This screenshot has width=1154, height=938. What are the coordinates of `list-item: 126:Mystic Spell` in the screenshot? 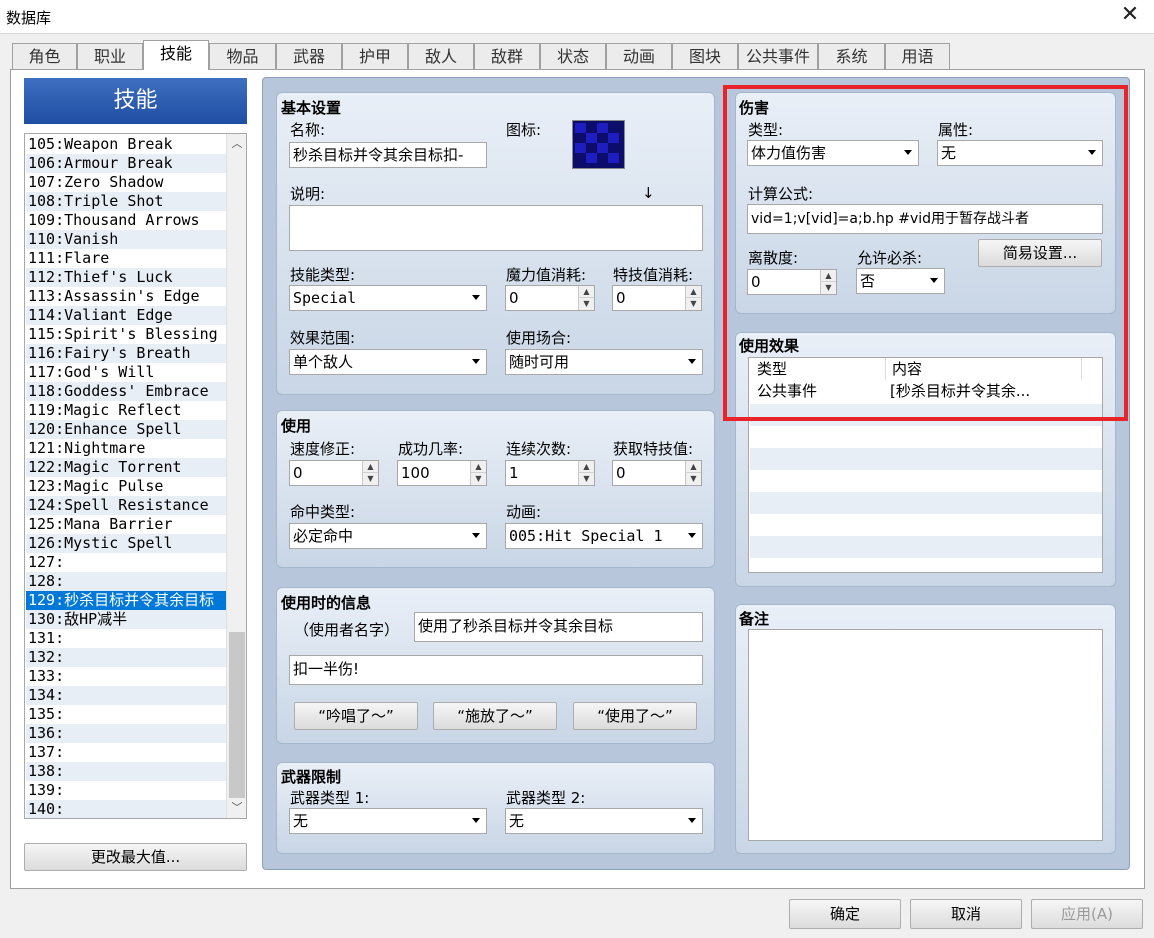 It's located at (126, 543).